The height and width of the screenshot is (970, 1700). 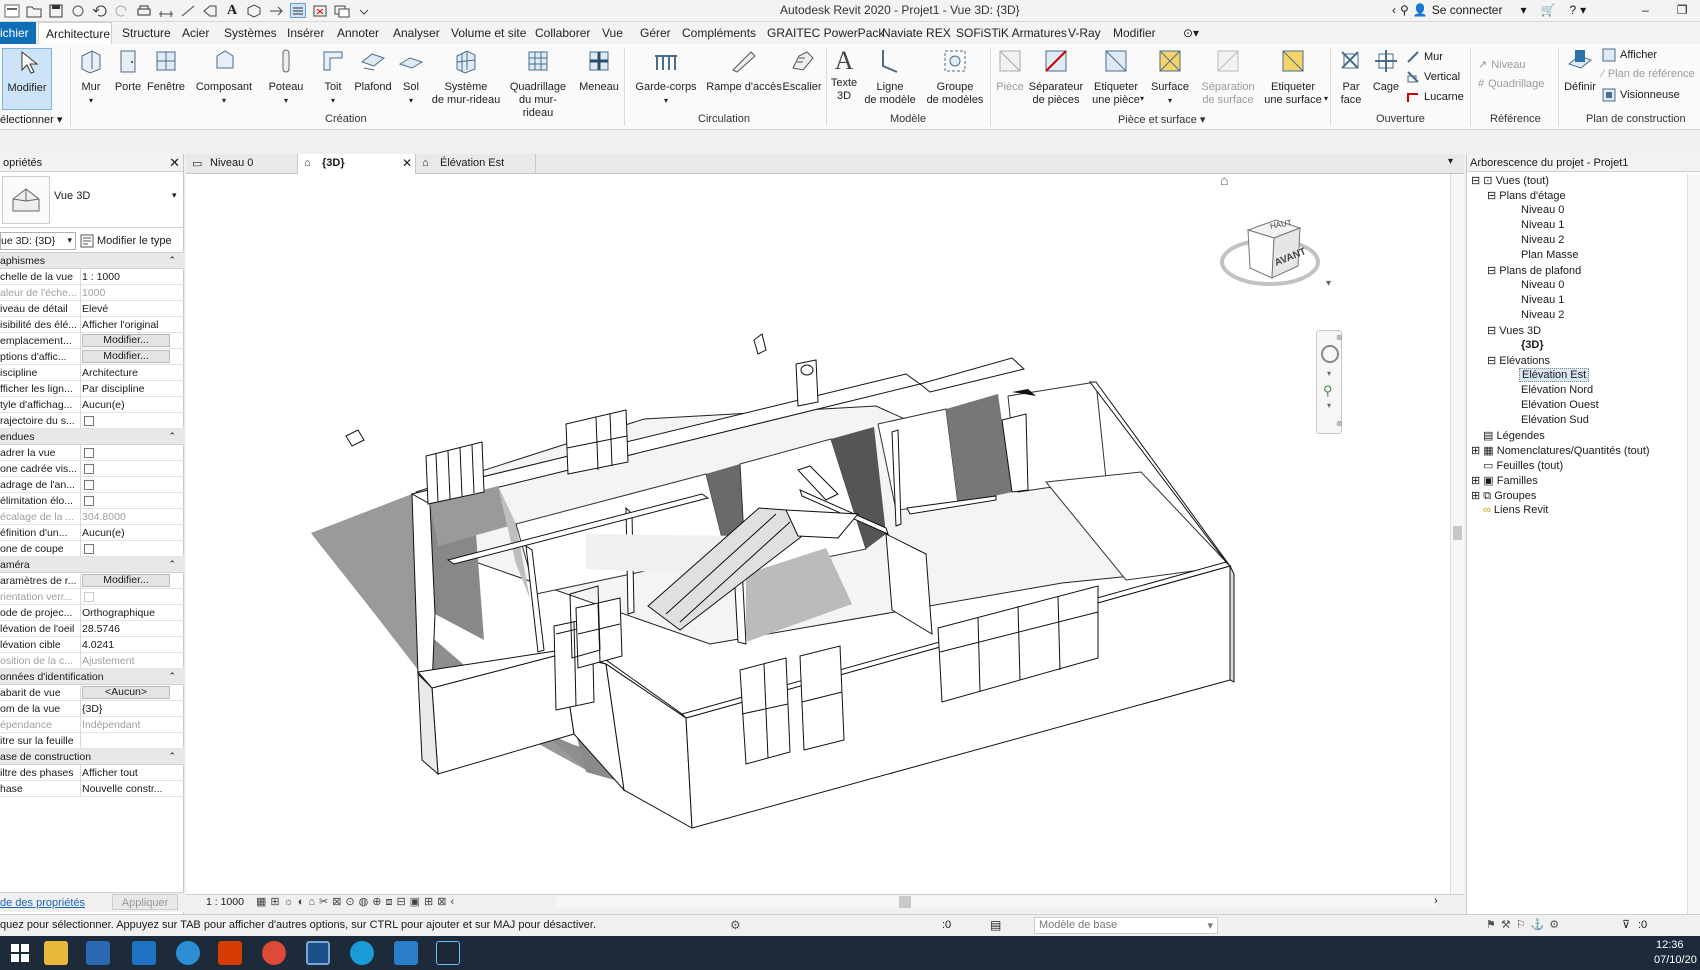 I want to click on vertical-scrollbar, so click(x=1457, y=535).